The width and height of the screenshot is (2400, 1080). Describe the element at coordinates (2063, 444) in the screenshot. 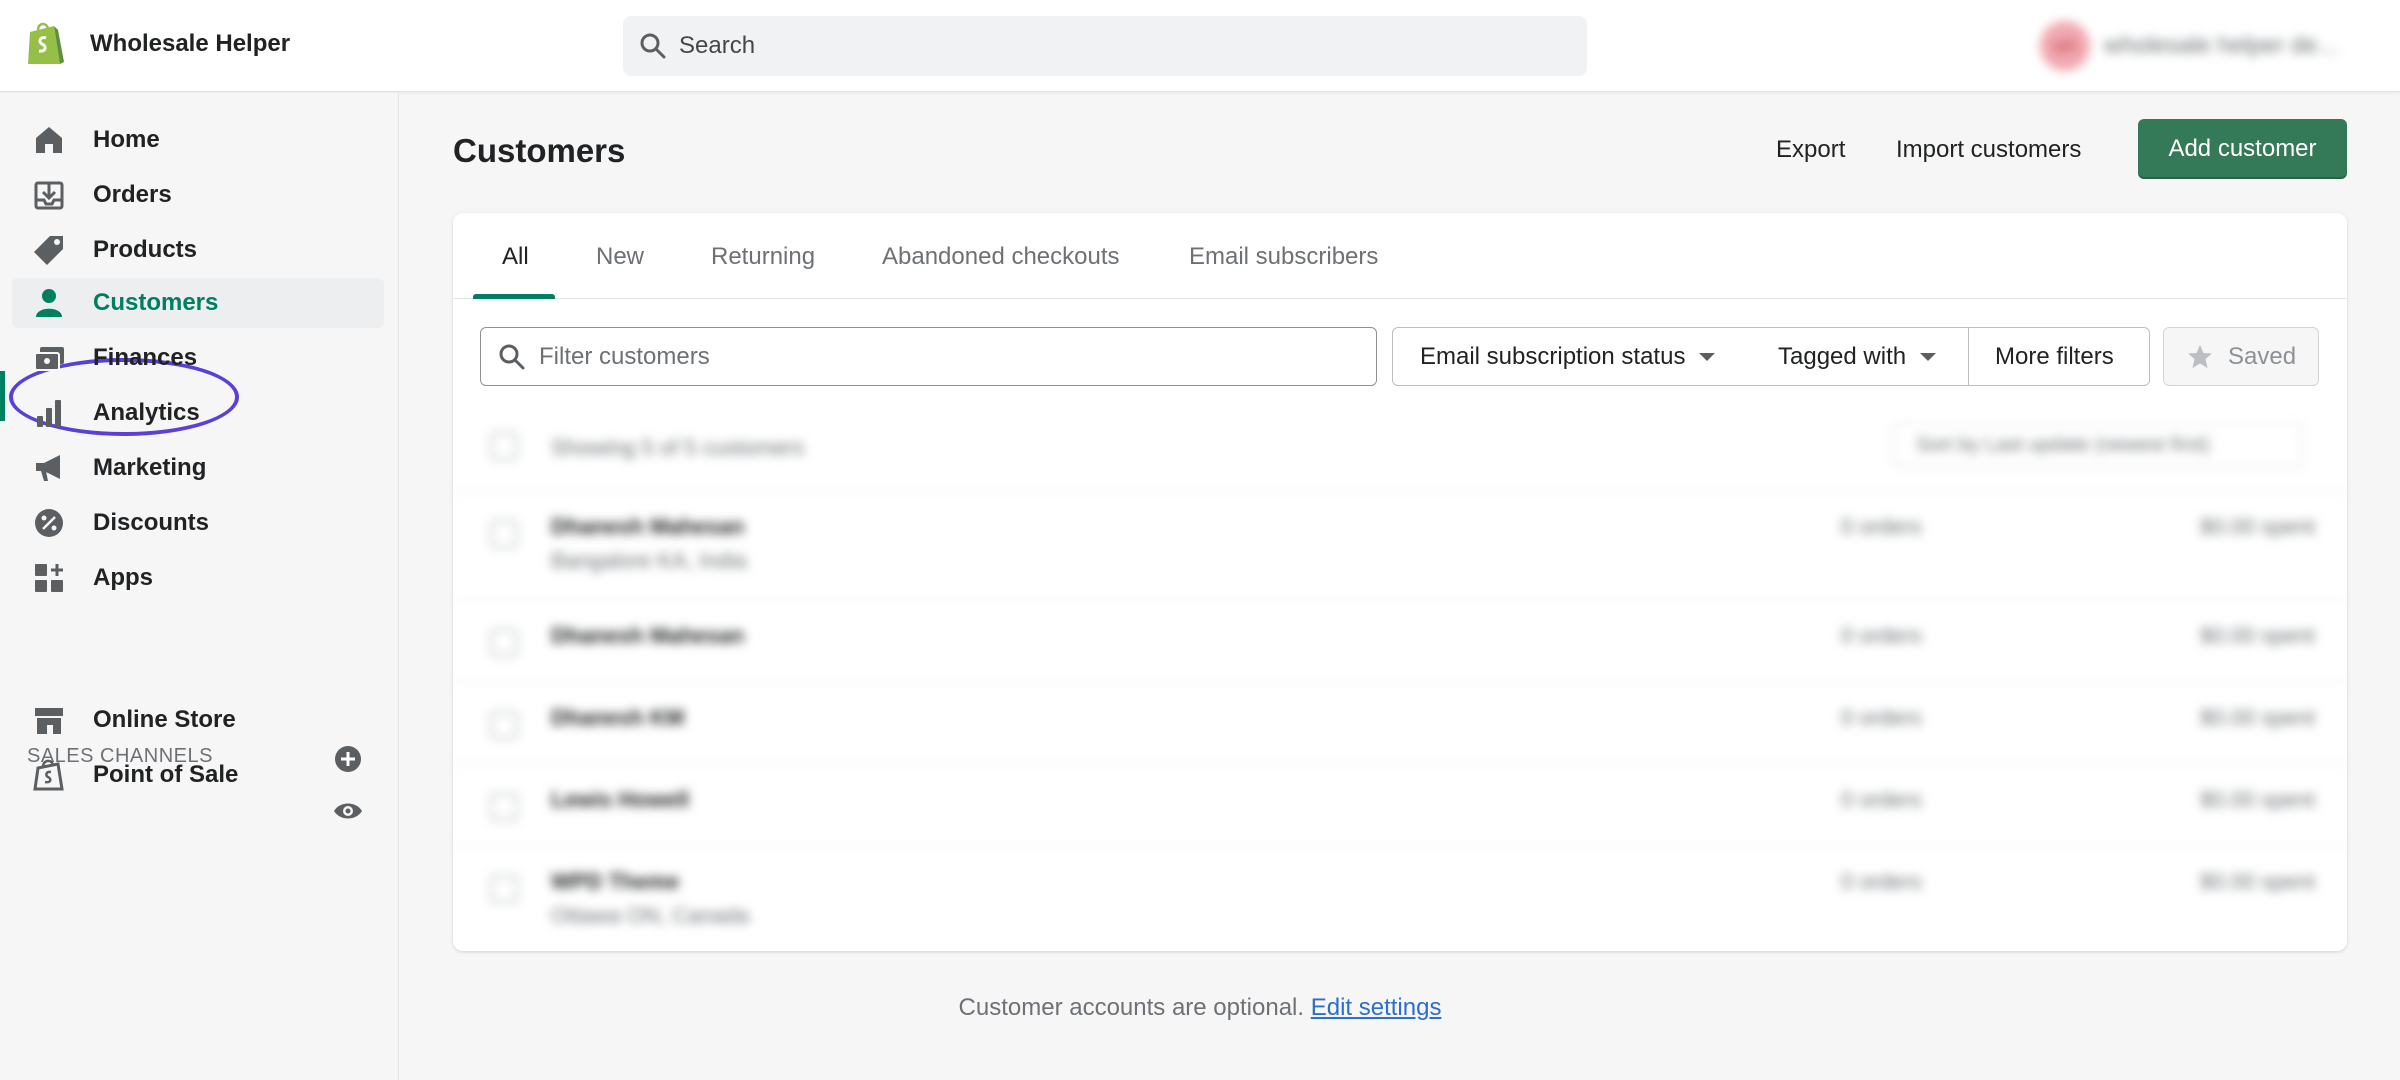

I see `sort-label: Sort by Last update (newest first)` at that location.